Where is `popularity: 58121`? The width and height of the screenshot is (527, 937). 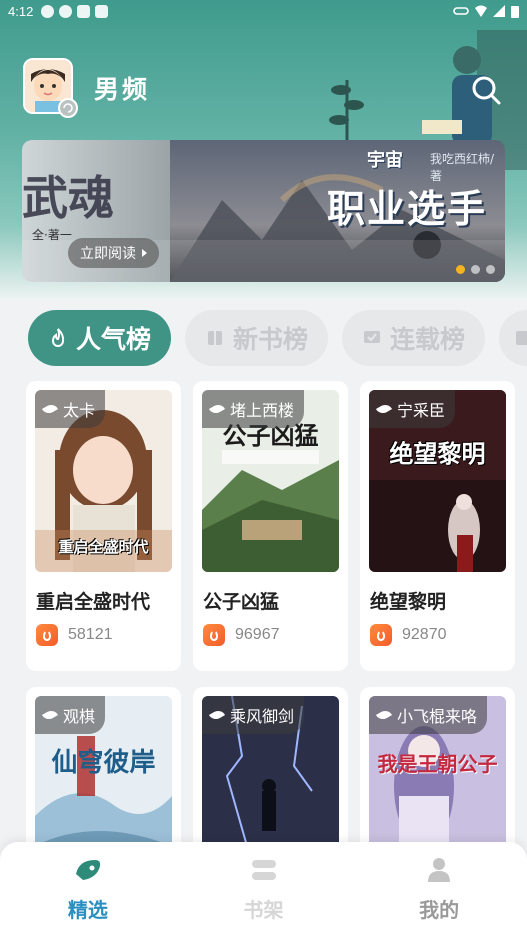
popularity: 58121 is located at coordinates (74, 635).